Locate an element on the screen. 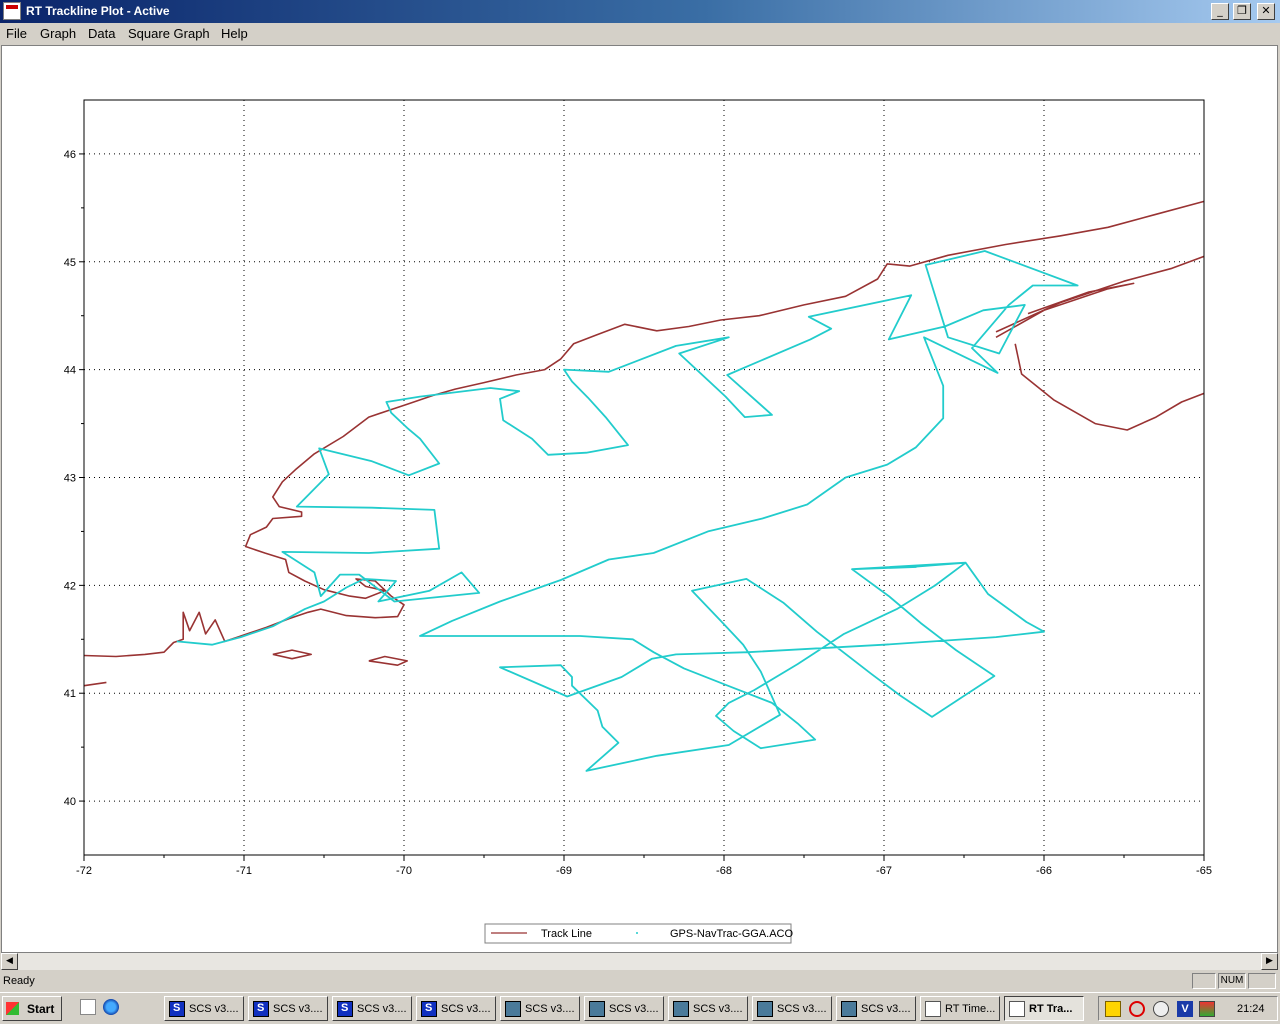 Image resolution: width=1280 pixels, height=1024 pixels. internet-explorer-icon is located at coordinates (111, 1007).